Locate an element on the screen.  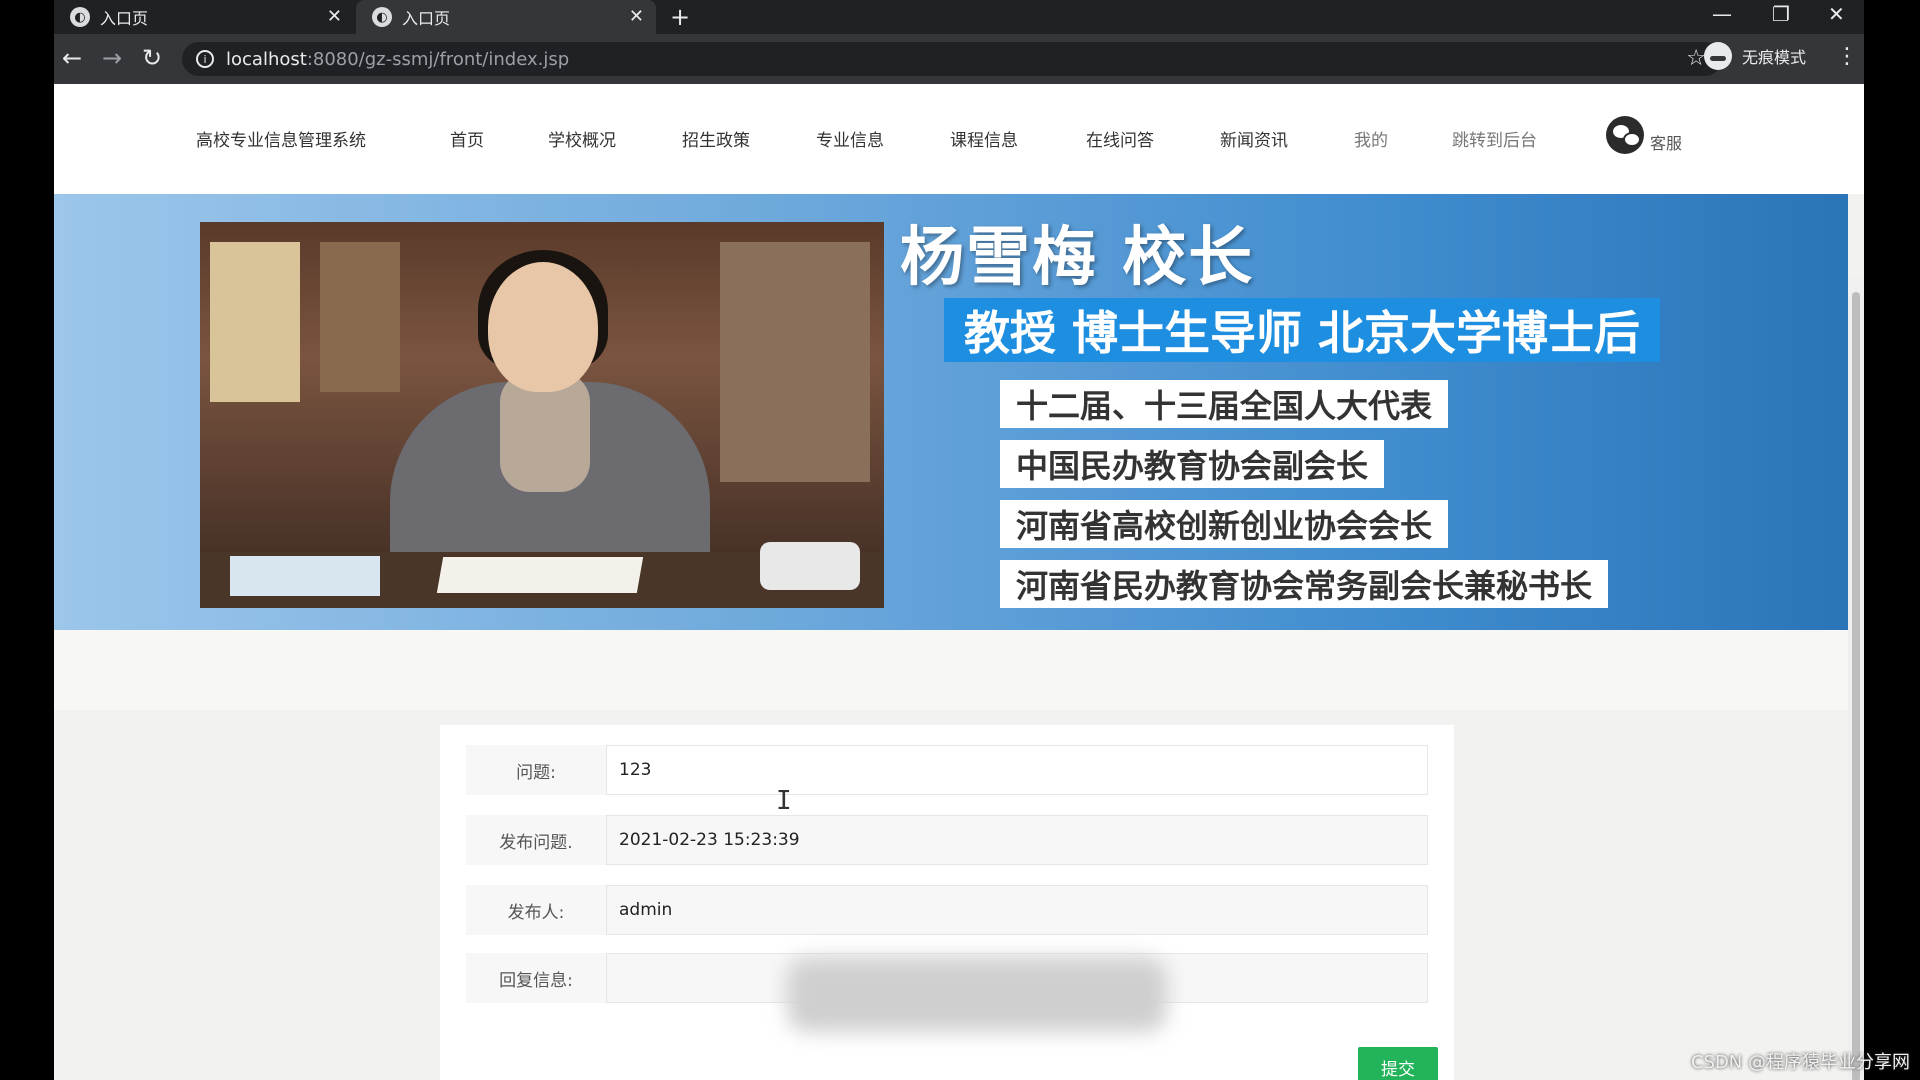
browser-tab-2: ◐ 入口页 ✕ is located at coordinates (506, 17).